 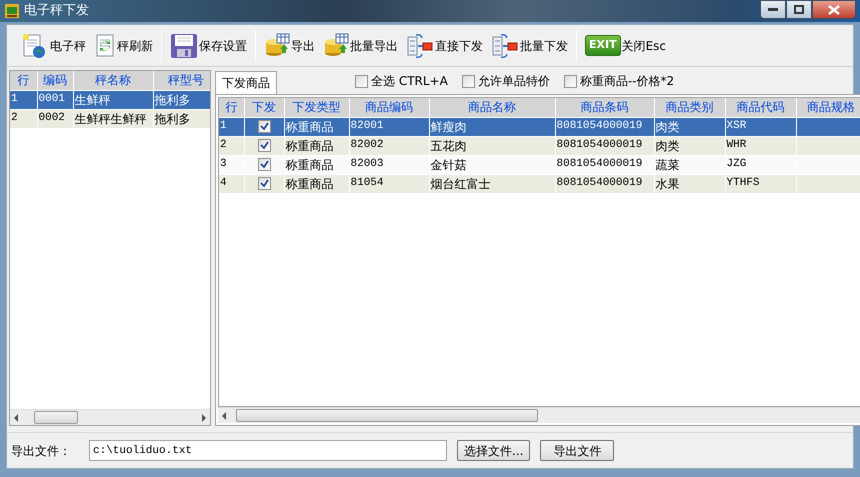 I want to click on toolbar-button: 批量下发, so click(x=529, y=45).